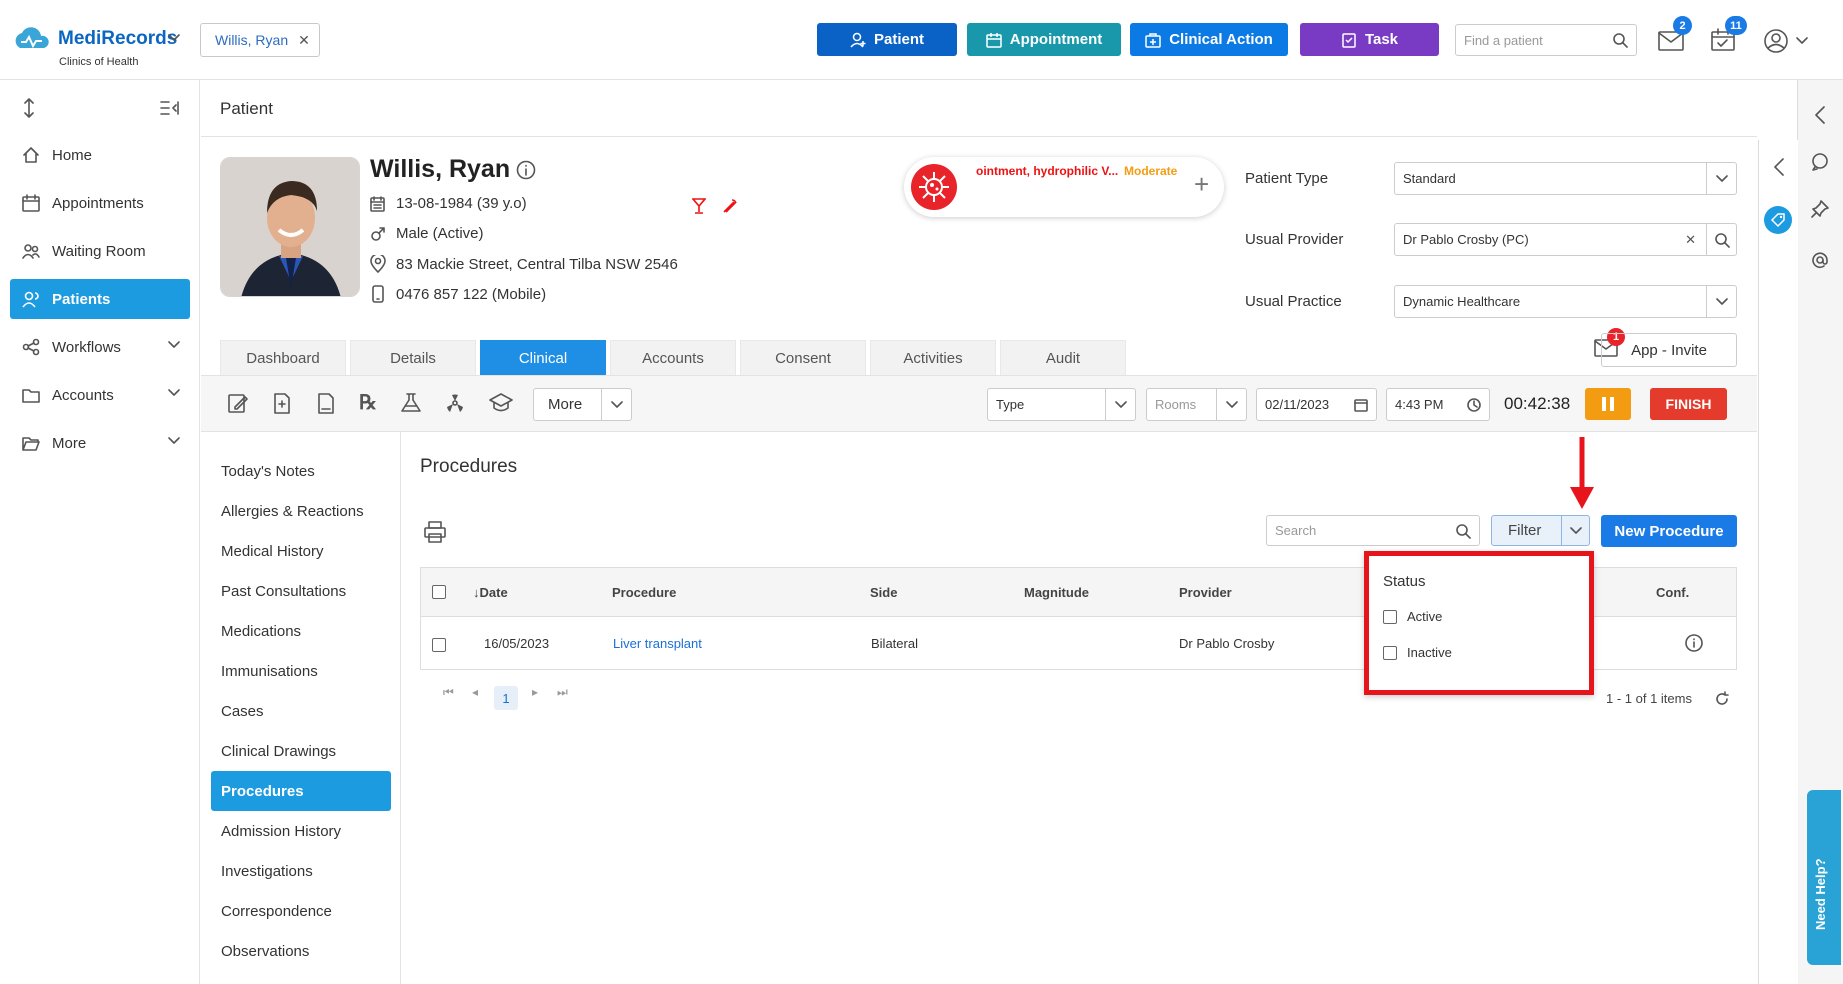 The image size is (1843, 984). Describe the element at coordinates (1390, 652) in the screenshot. I see `inactive-checkbox` at that location.